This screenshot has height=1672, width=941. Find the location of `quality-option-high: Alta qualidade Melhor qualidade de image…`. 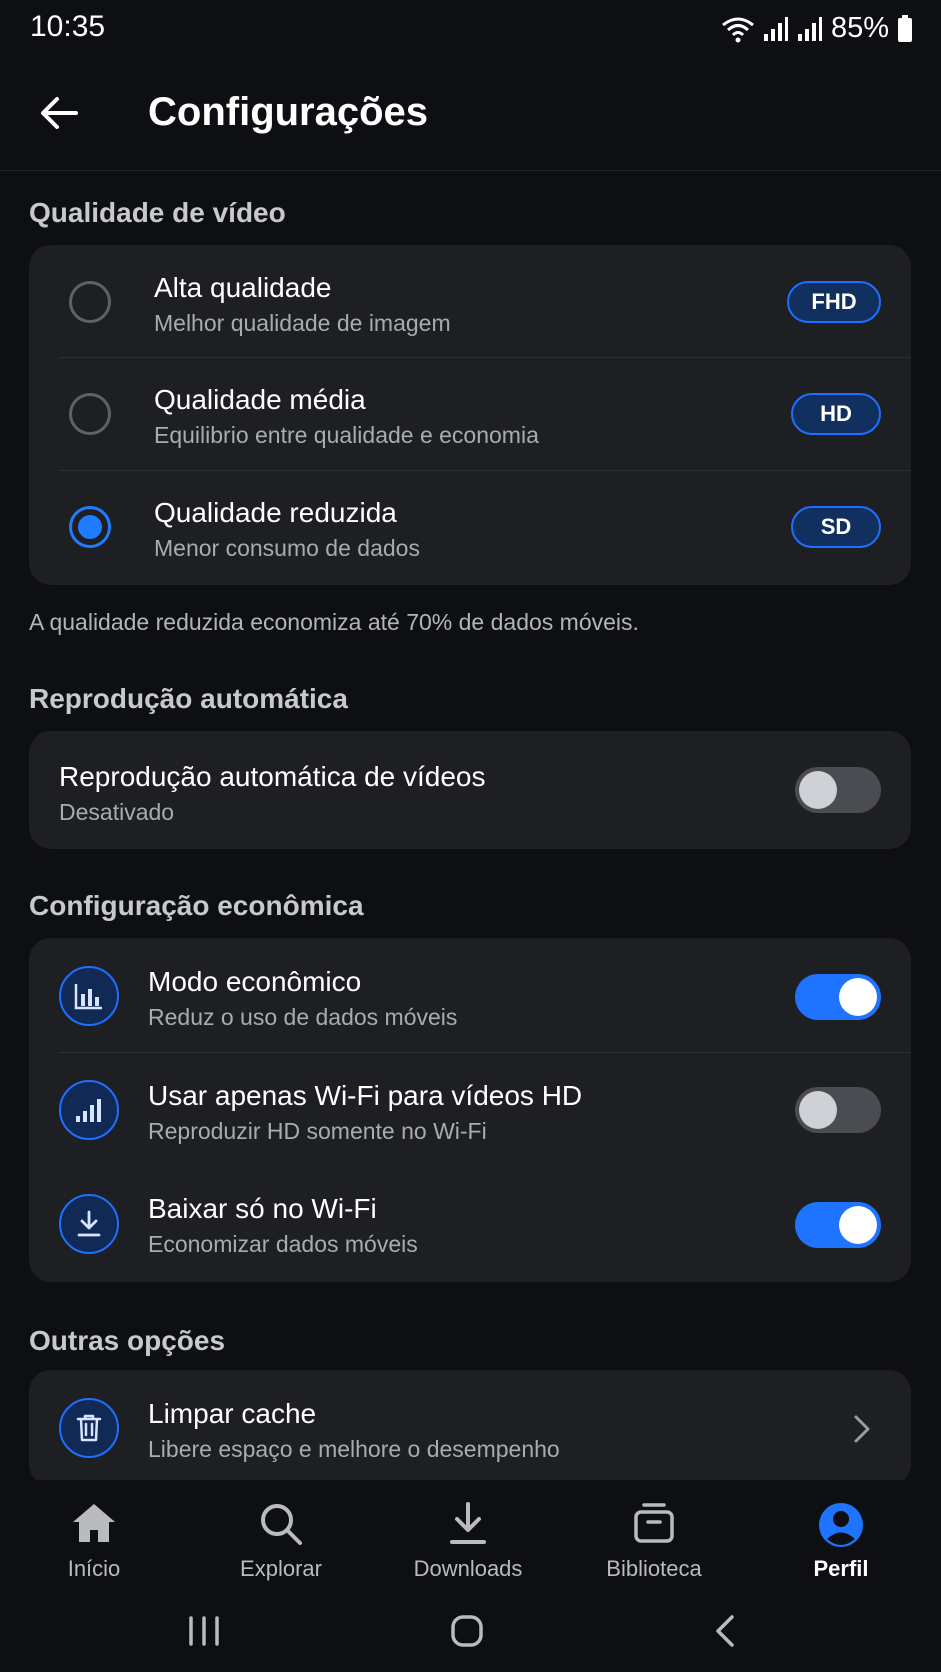

quality-option-high: Alta qualidade Melhor qualidade de image… is located at coordinates (470, 301).